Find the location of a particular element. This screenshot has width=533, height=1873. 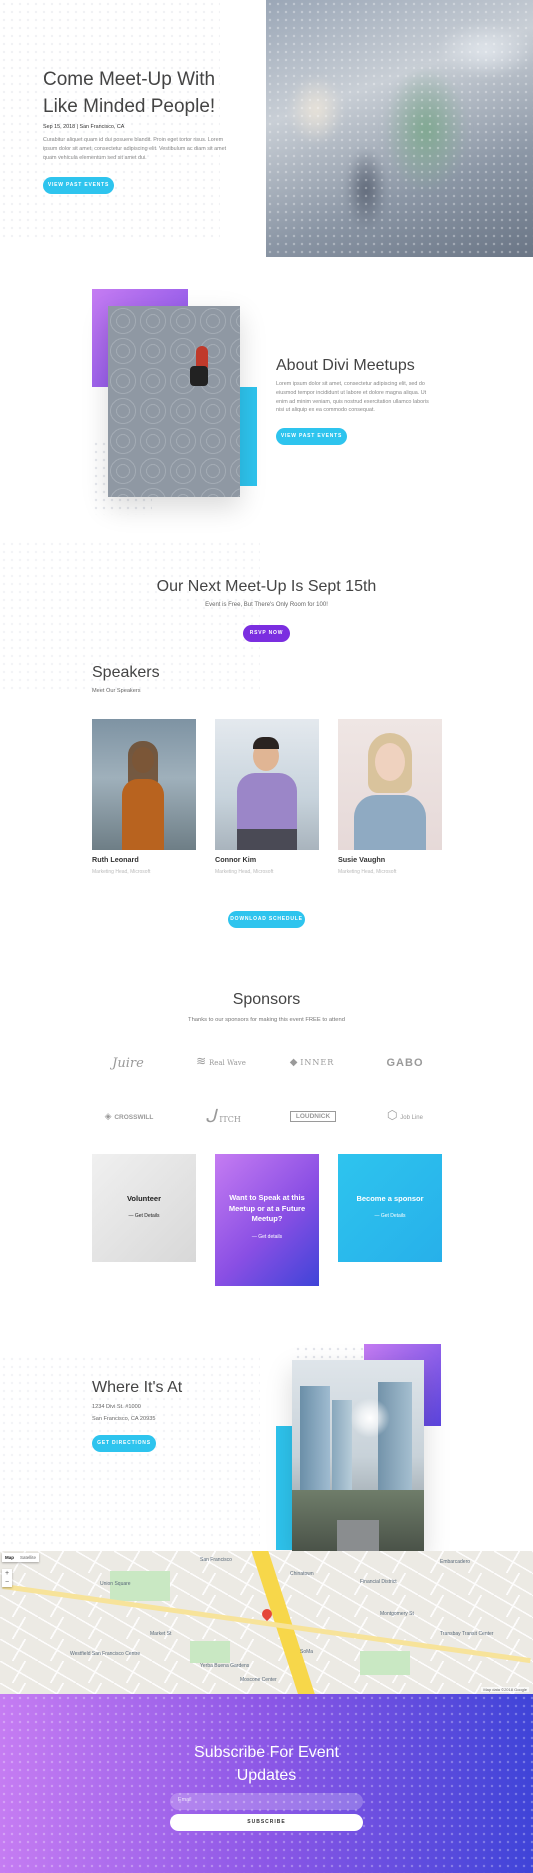

hero-title: Come Meet-Up With Like Minded People! is located at coordinates (129, 93).